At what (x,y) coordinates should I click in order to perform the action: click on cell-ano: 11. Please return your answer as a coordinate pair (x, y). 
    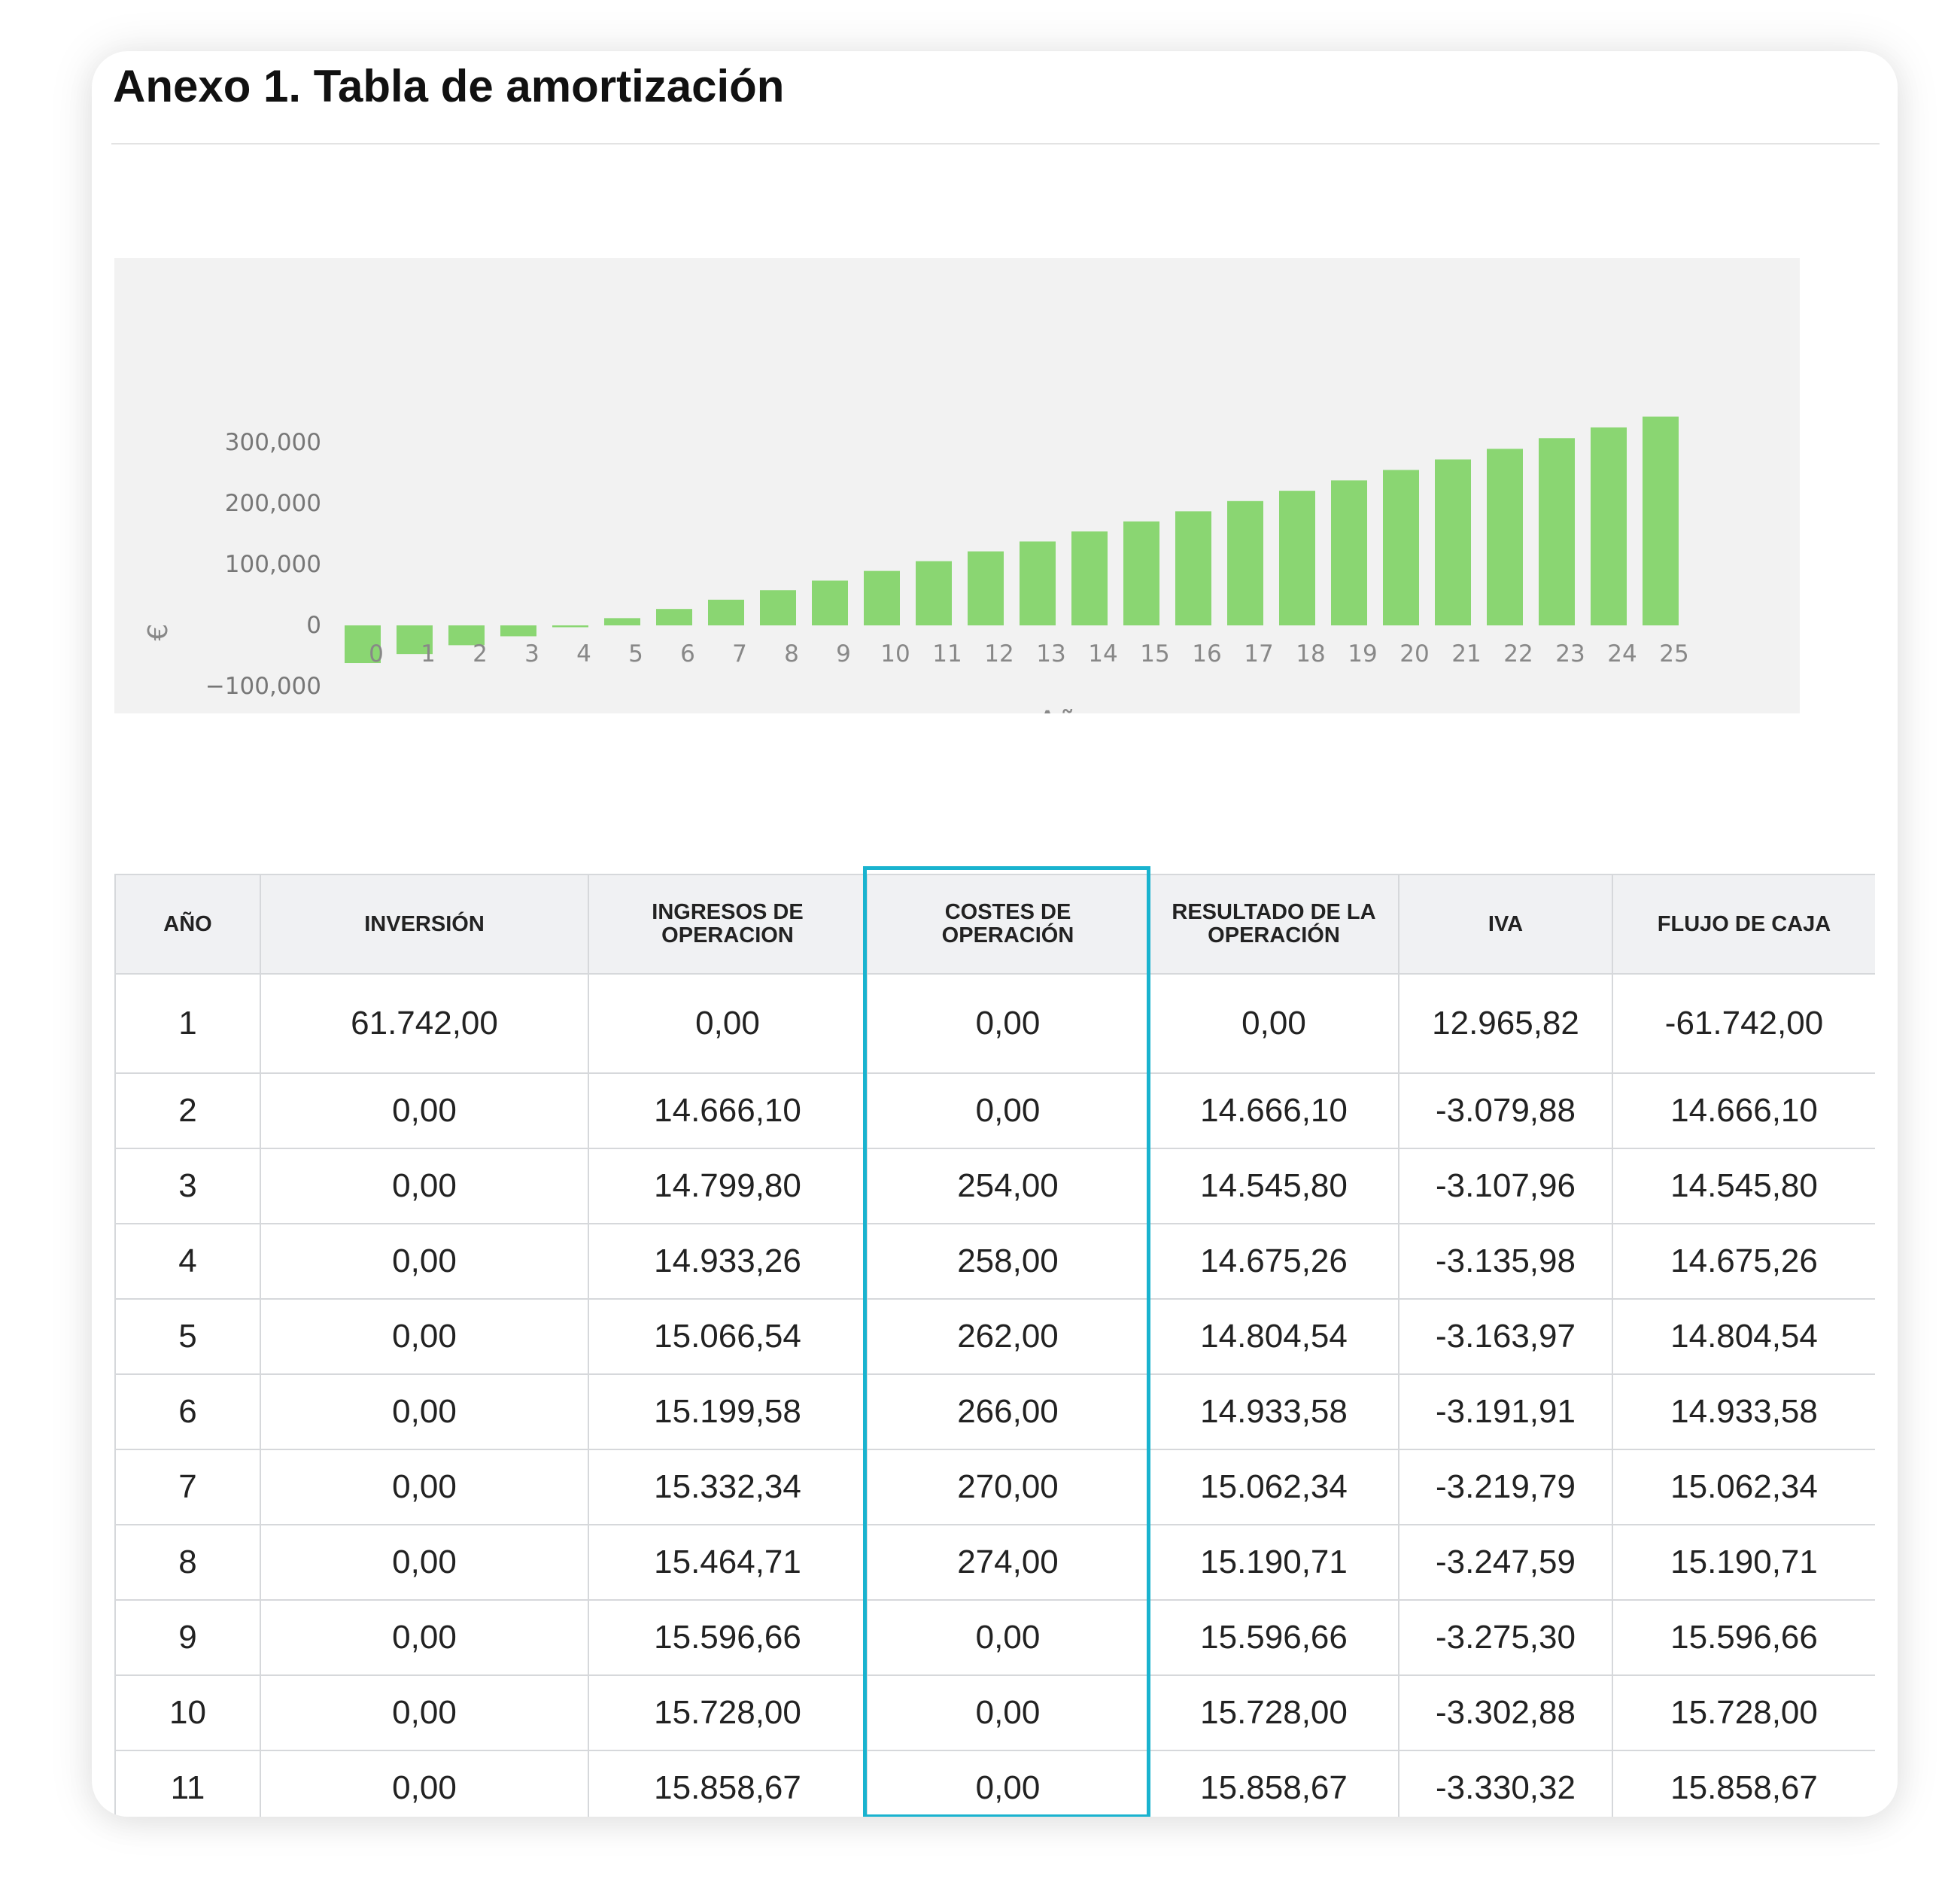
    Looking at the image, I should click on (187, 1783).